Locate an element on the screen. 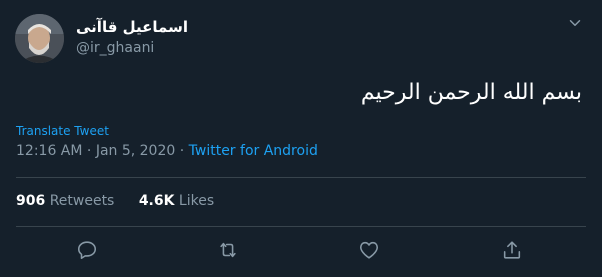  tweet-time: 12:16 AM is located at coordinates (49, 151).